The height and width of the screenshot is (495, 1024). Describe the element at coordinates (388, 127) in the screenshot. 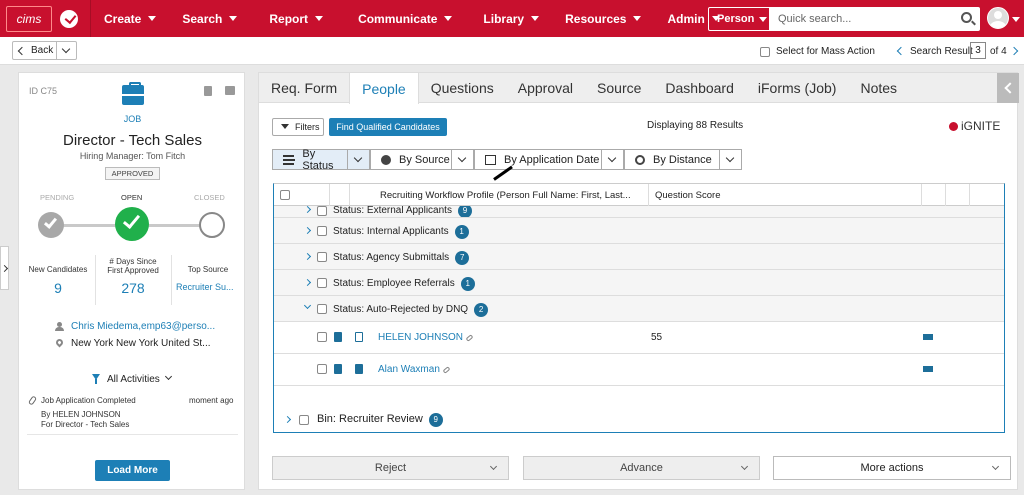

I see `find-qualified-candidates-button: Find Qualified Candidates` at that location.